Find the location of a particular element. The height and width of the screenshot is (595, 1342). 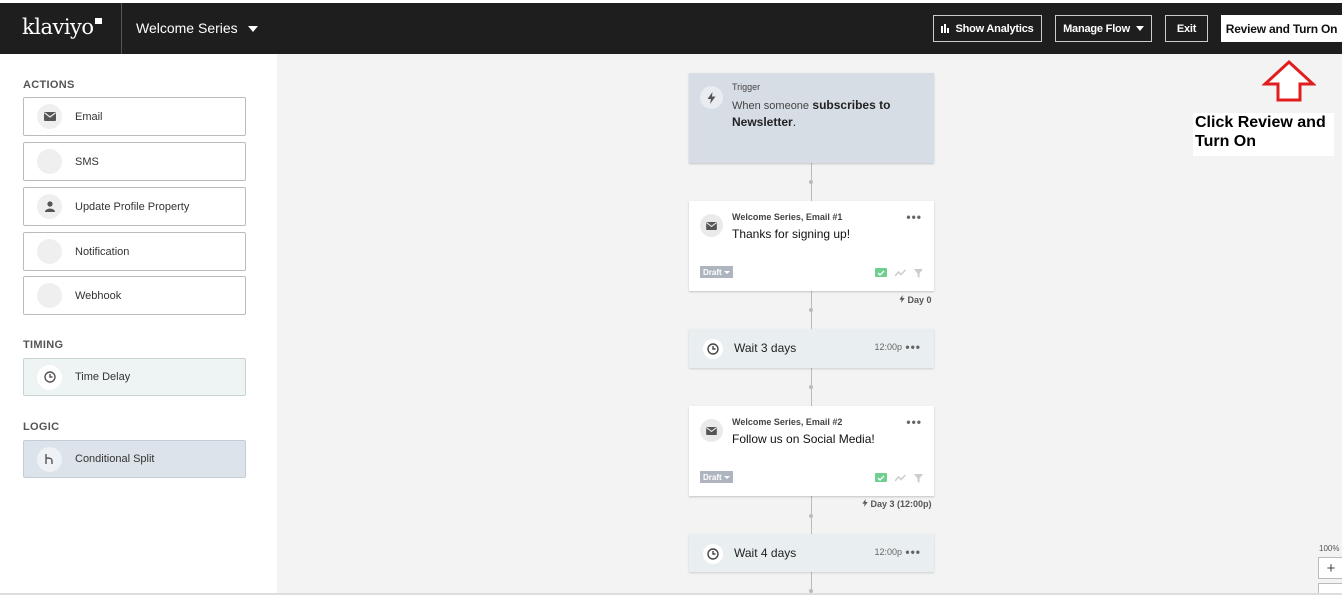

email-title: Welcome Series, Email #1 is located at coordinates (787, 217).